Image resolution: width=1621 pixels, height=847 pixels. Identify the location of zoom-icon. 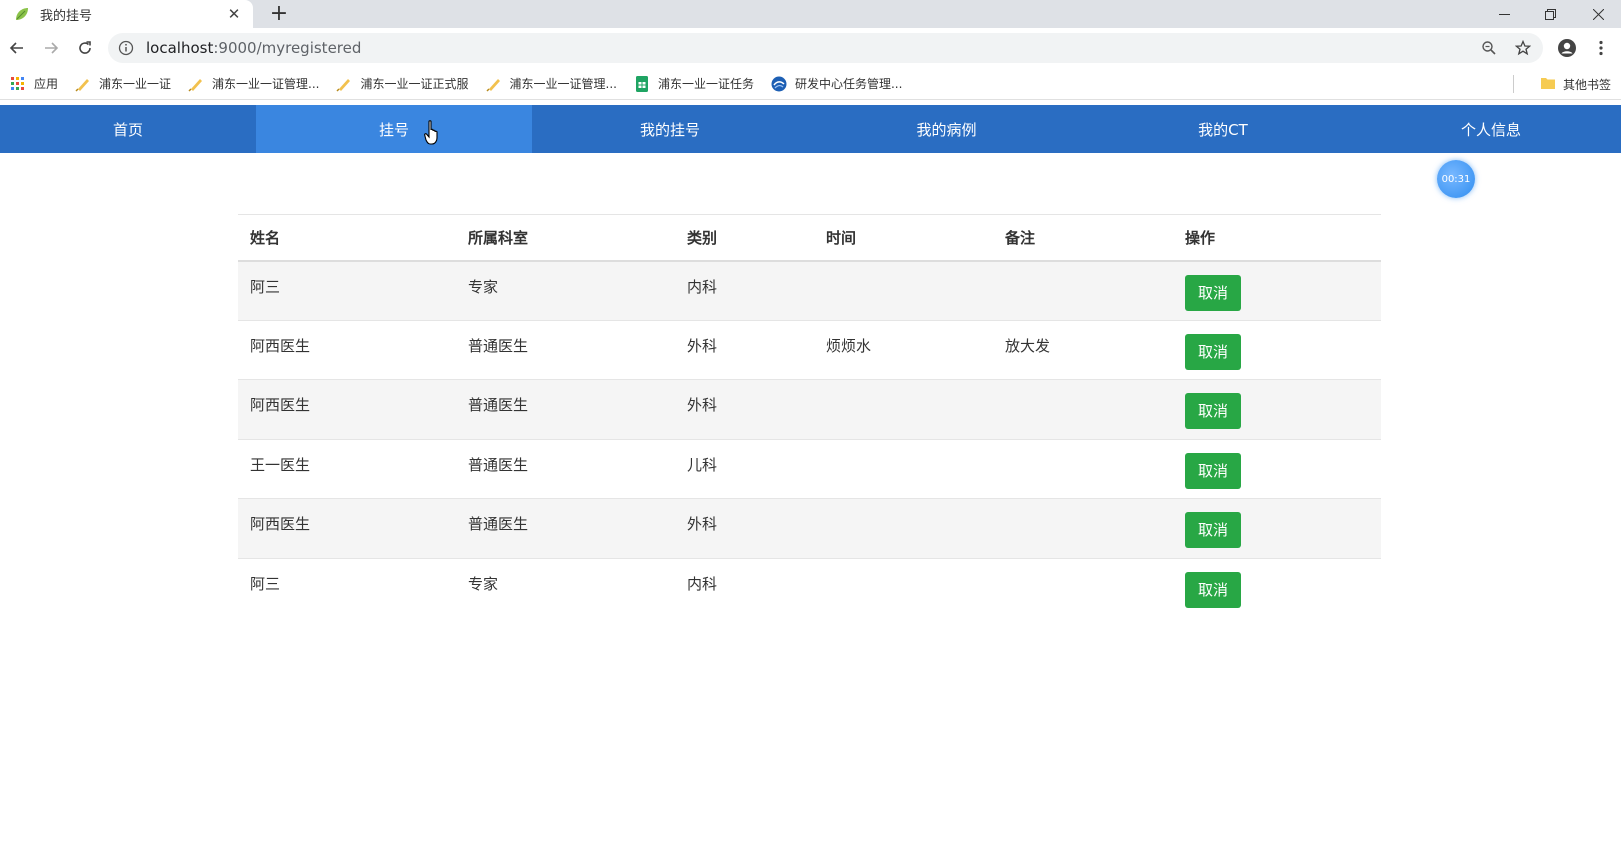
(1489, 48).